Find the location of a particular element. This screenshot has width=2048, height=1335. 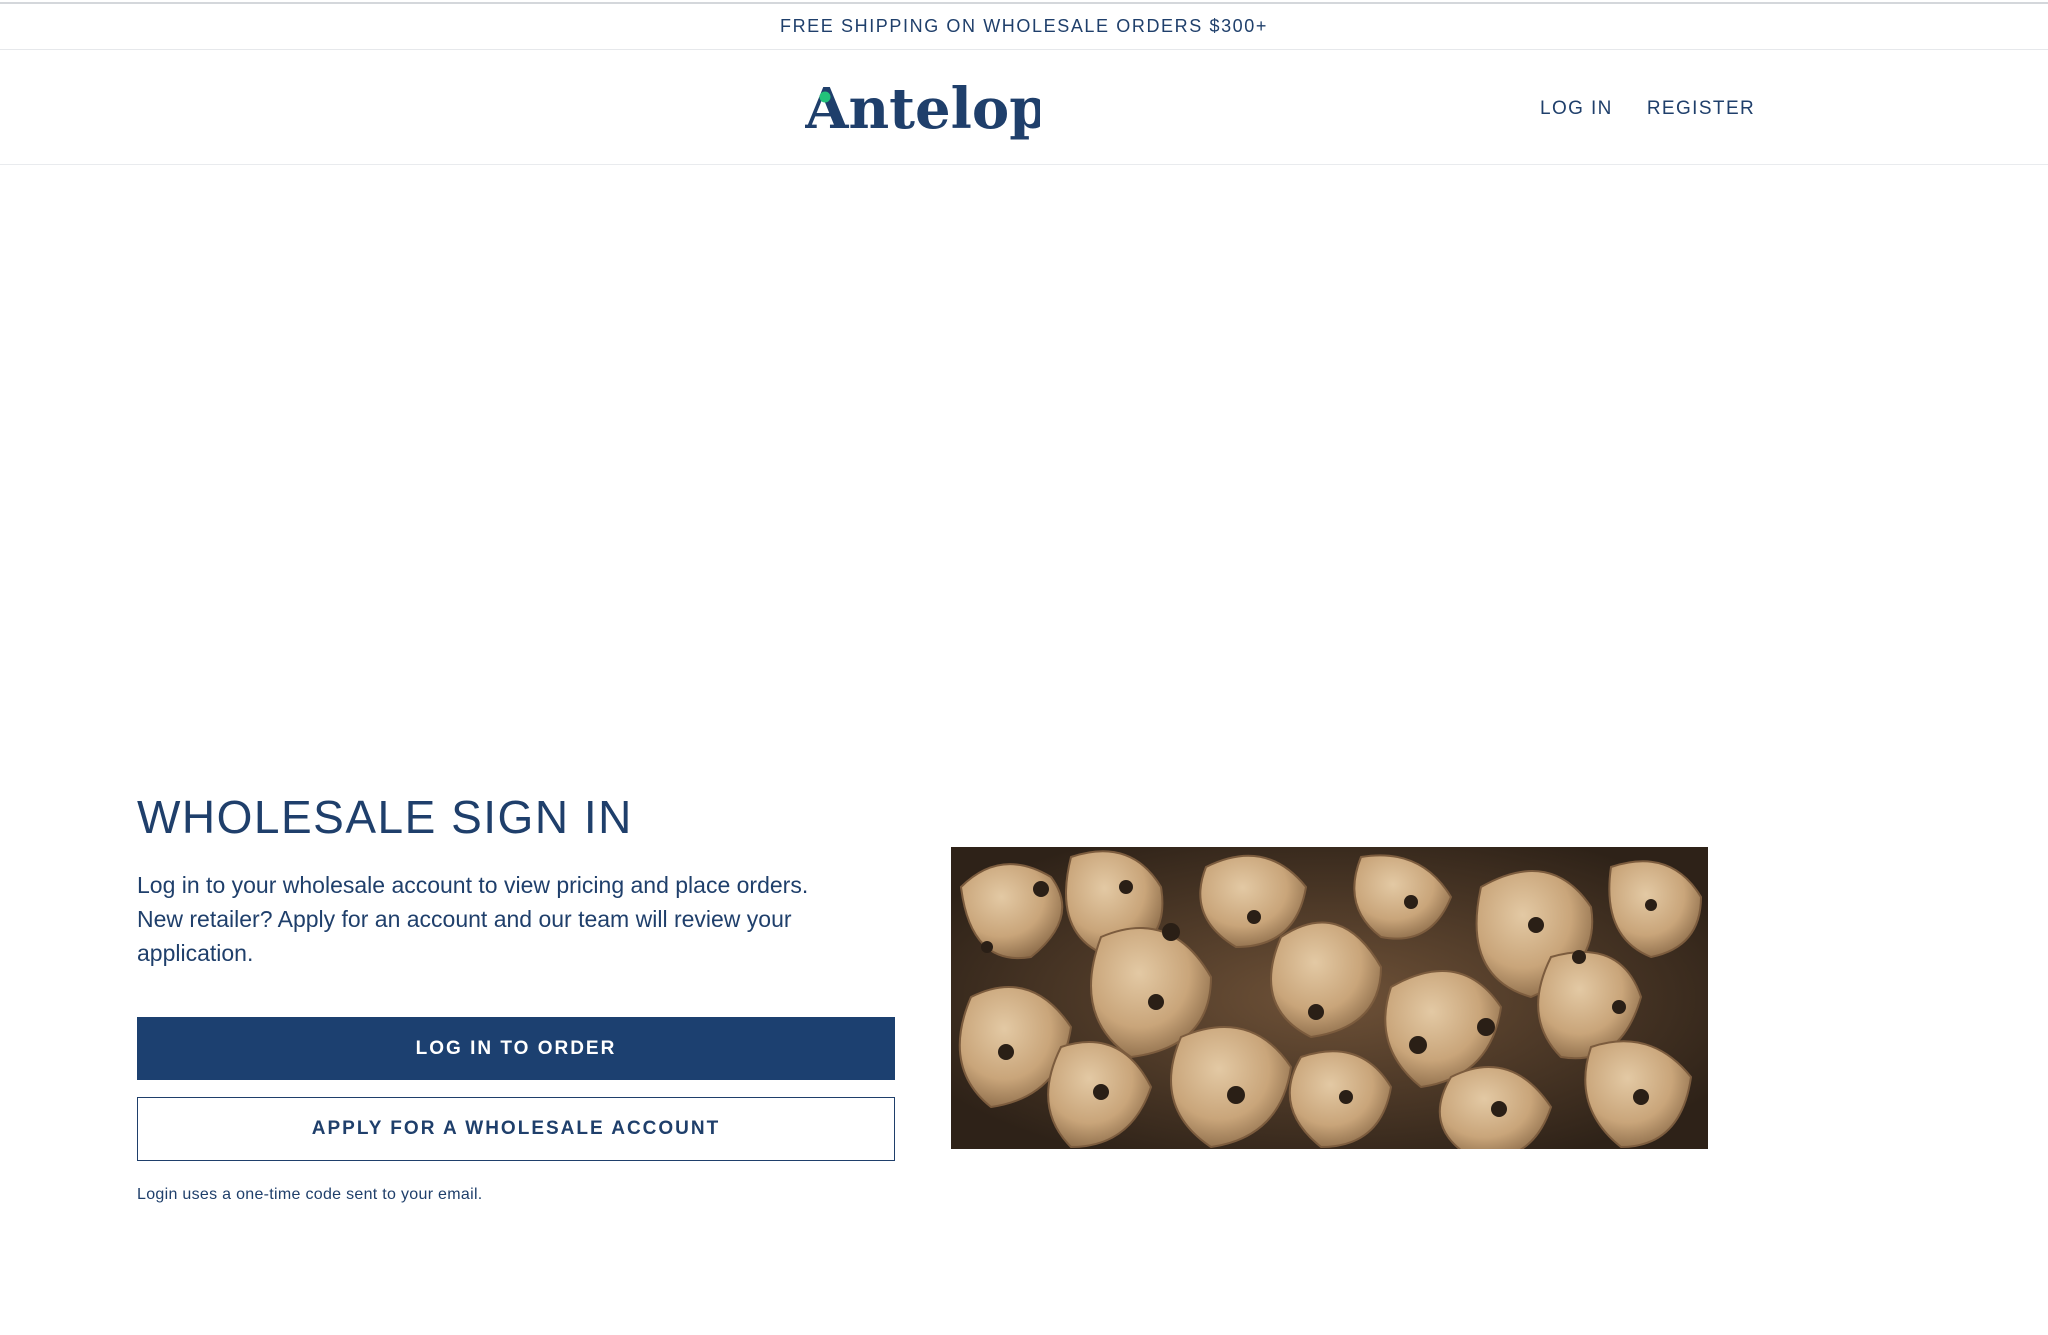

nav-register-link: REGISTER is located at coordinates (1701, 109).